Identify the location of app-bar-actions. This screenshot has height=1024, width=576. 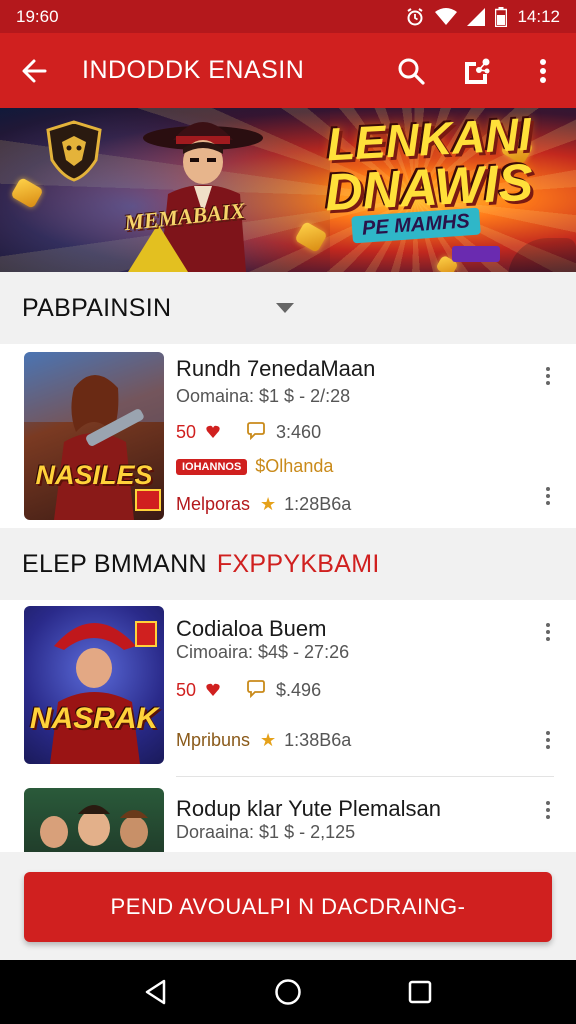
(477, 70).